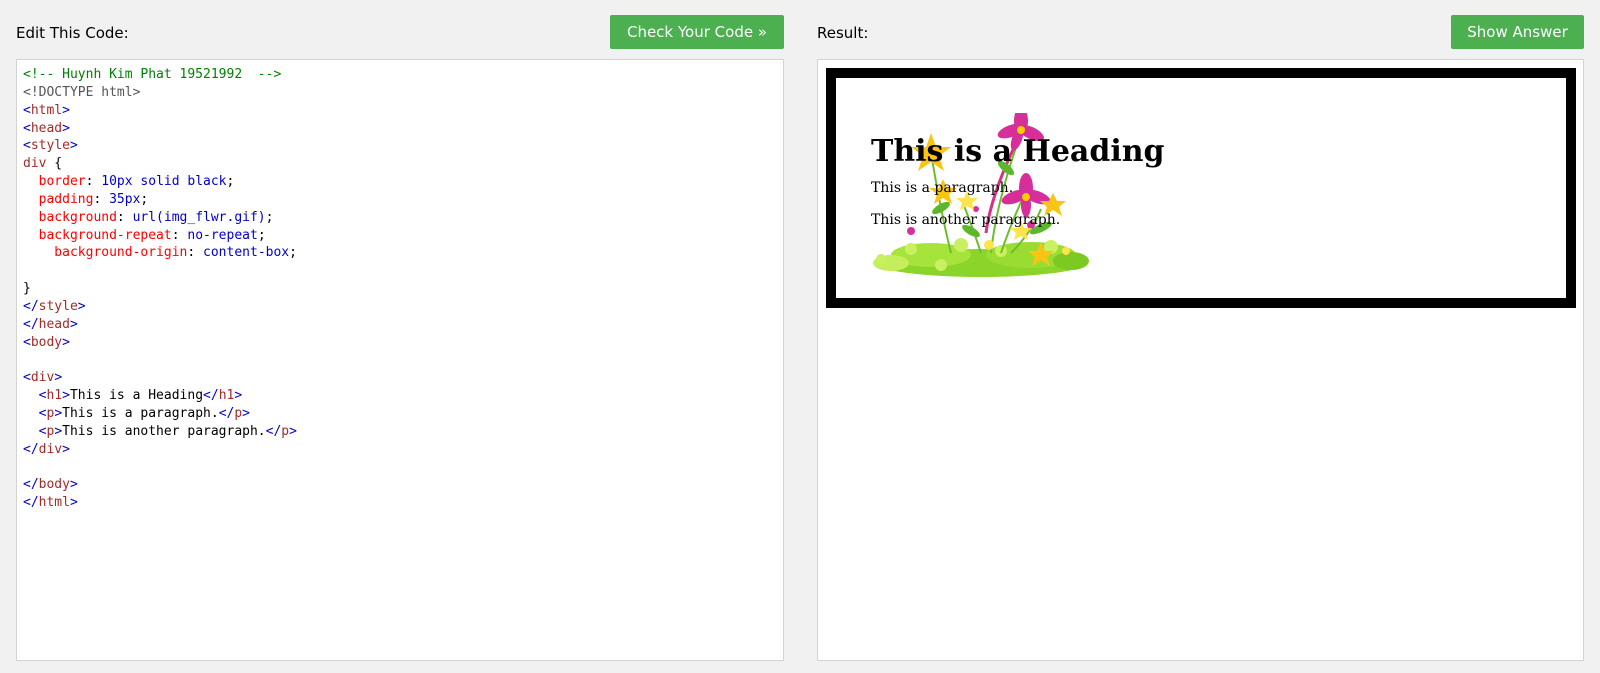 This screenshot has height=673, width=1600. Describe the element at coordinates (403, 129) in the screenshot. I see `code-line: <head>` at that location.